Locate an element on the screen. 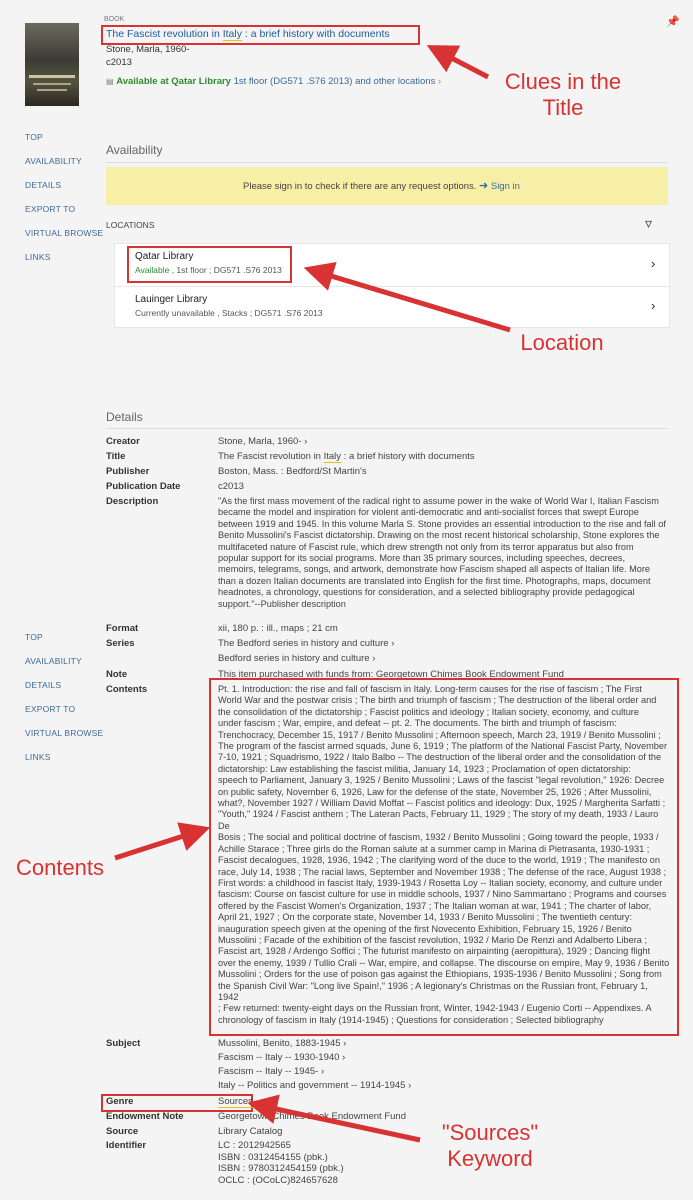 This screenshot has width=693, height=1200. location-callout-arrow is located at coordinates (407, 297).